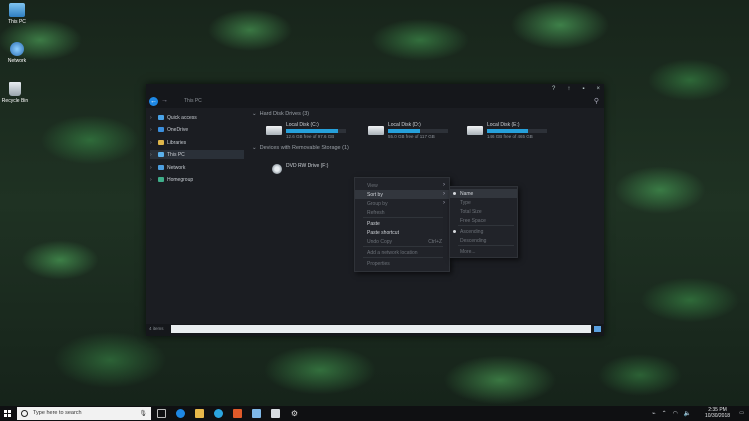 This screenshot has width=749, height=421. I want to click on app-icon, so click(256, 413).